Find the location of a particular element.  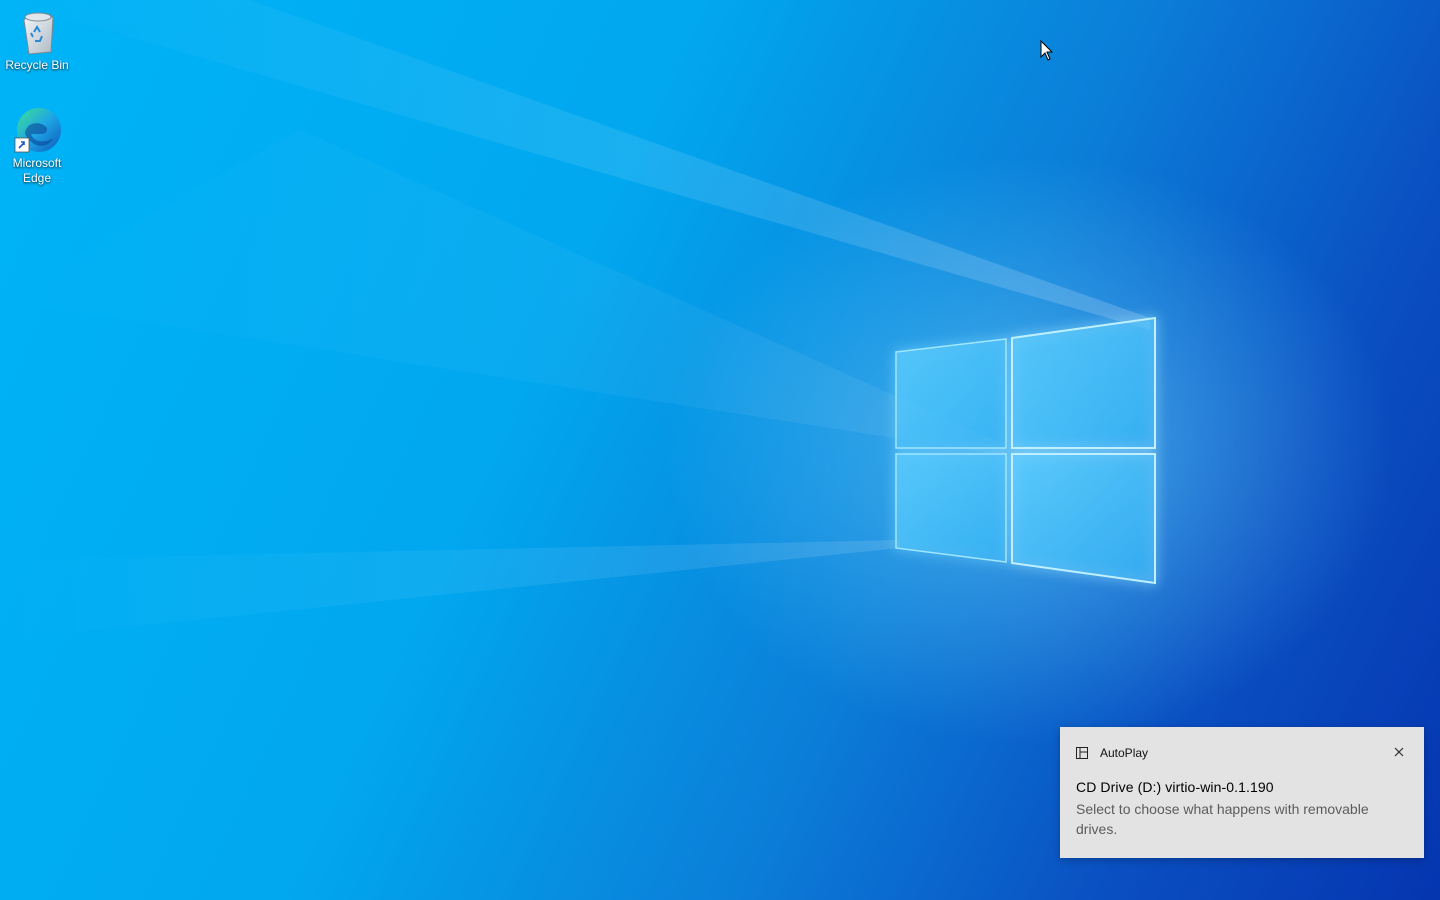

desktop-icon-recycle-bin: Recycle Bin is located at coordinates (37, 39).